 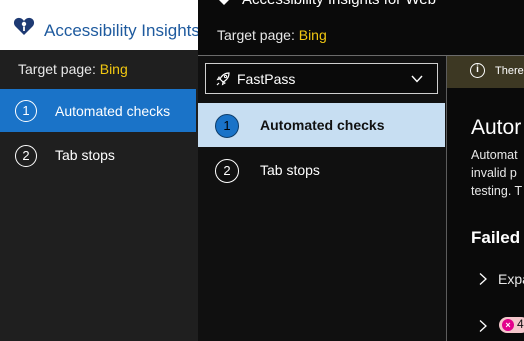 What do you see at coordinates (266, 79) in the screenshot?
I see `mode-dropdown-value: FastPass` at bounding box center [266, 79].